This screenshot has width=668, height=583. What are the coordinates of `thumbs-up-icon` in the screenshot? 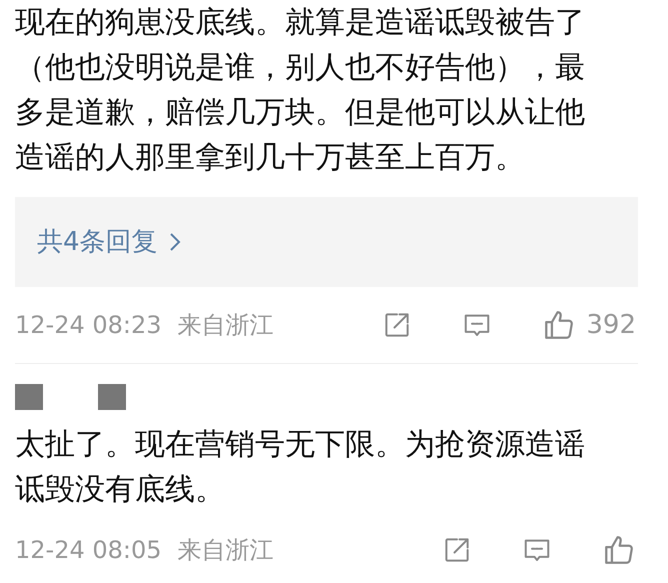 It's located at (619, 550).